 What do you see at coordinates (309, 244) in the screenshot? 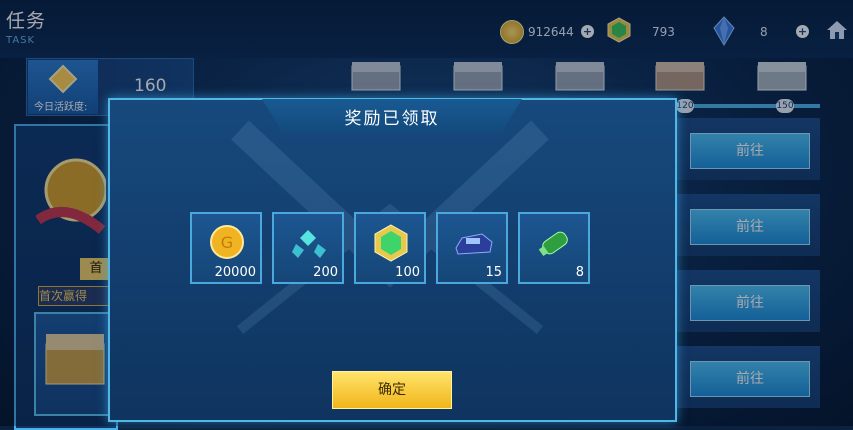
I see `energy-shard-icon` at bounding box center [309, 244].